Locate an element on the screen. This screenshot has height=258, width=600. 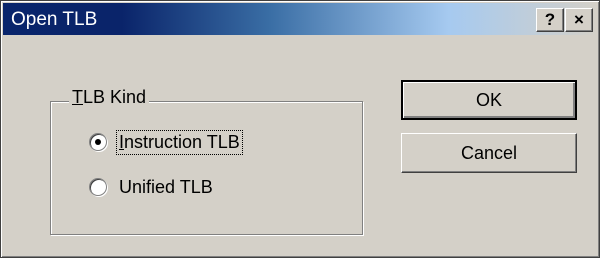
dialog-title: Open TLB is located at coordinates (54, 19).